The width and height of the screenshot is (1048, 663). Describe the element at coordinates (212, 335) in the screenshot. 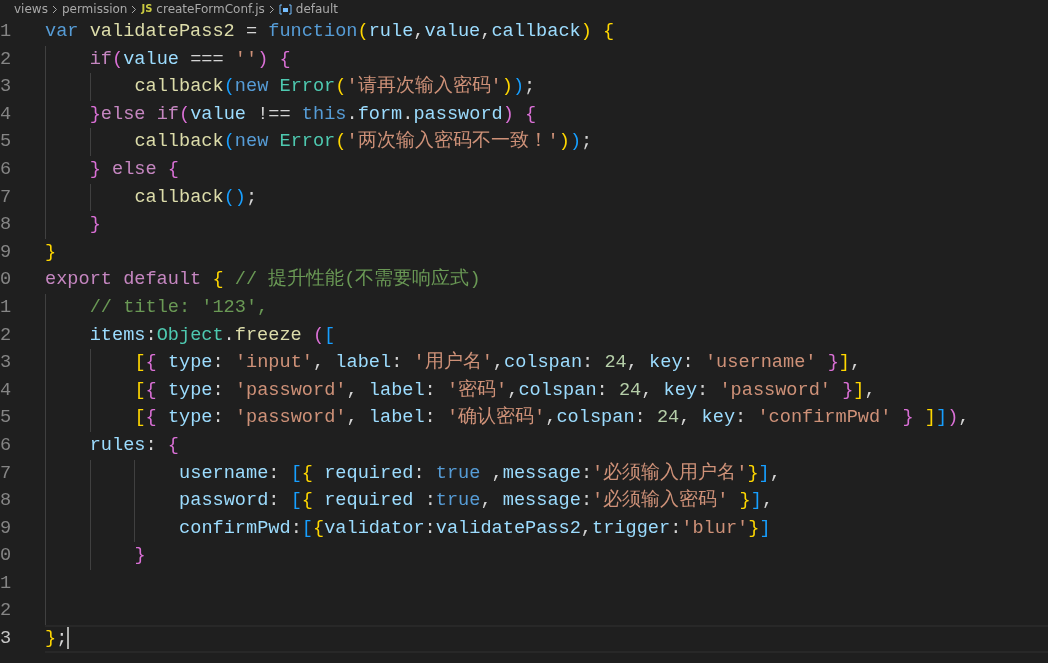

I see `code-line: items:Object.freeze ([` at that location.